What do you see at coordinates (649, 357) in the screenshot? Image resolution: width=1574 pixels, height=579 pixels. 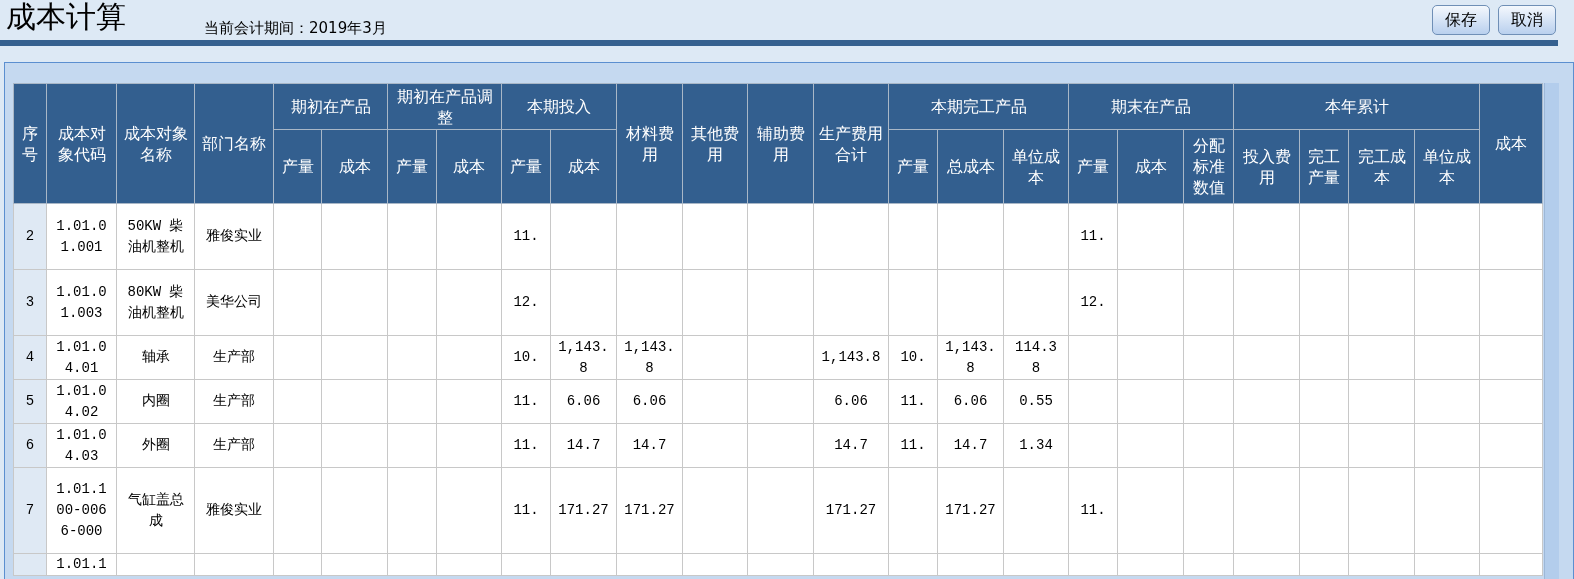 I see `table-cell: 1,143.8` at bounding box center [649, 357].